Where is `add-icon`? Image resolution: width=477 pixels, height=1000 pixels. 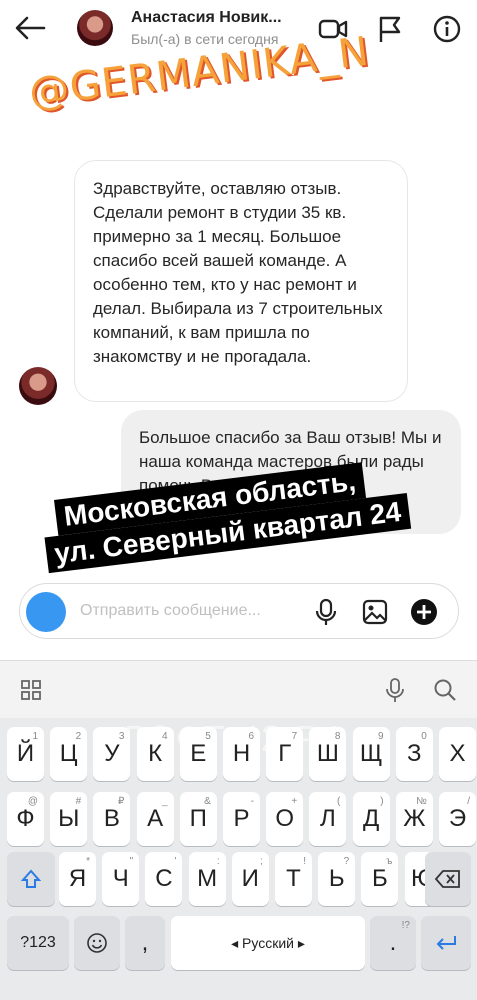 add-icon is located at coordinates (424, 612).